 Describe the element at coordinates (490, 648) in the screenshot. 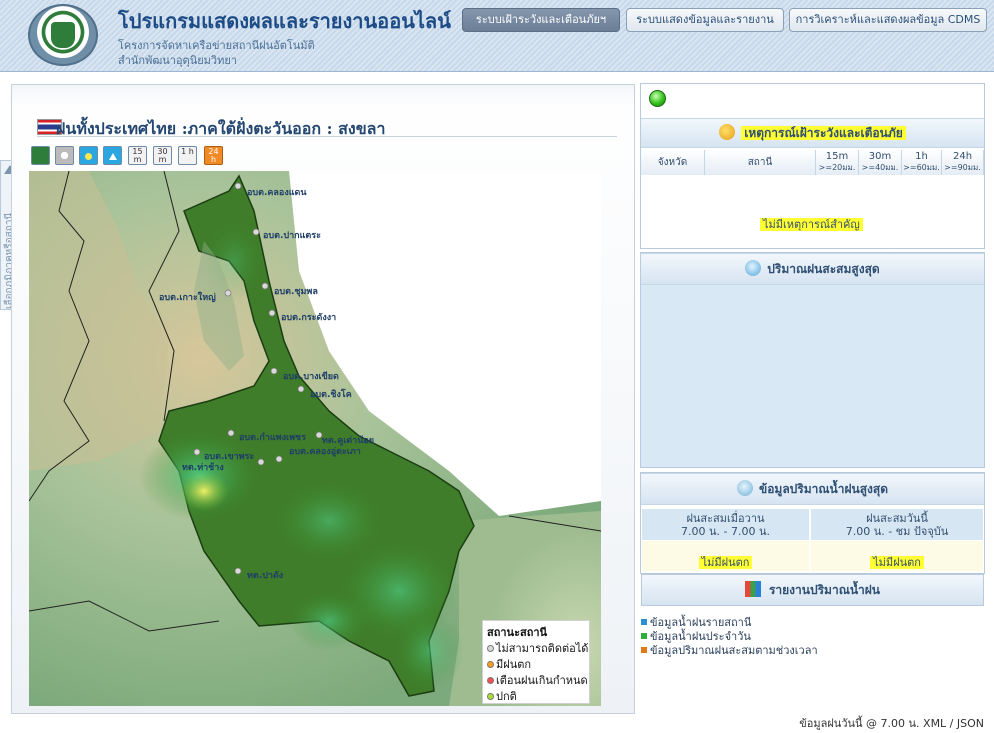

I see `gray-status-dot-icon` at that location.